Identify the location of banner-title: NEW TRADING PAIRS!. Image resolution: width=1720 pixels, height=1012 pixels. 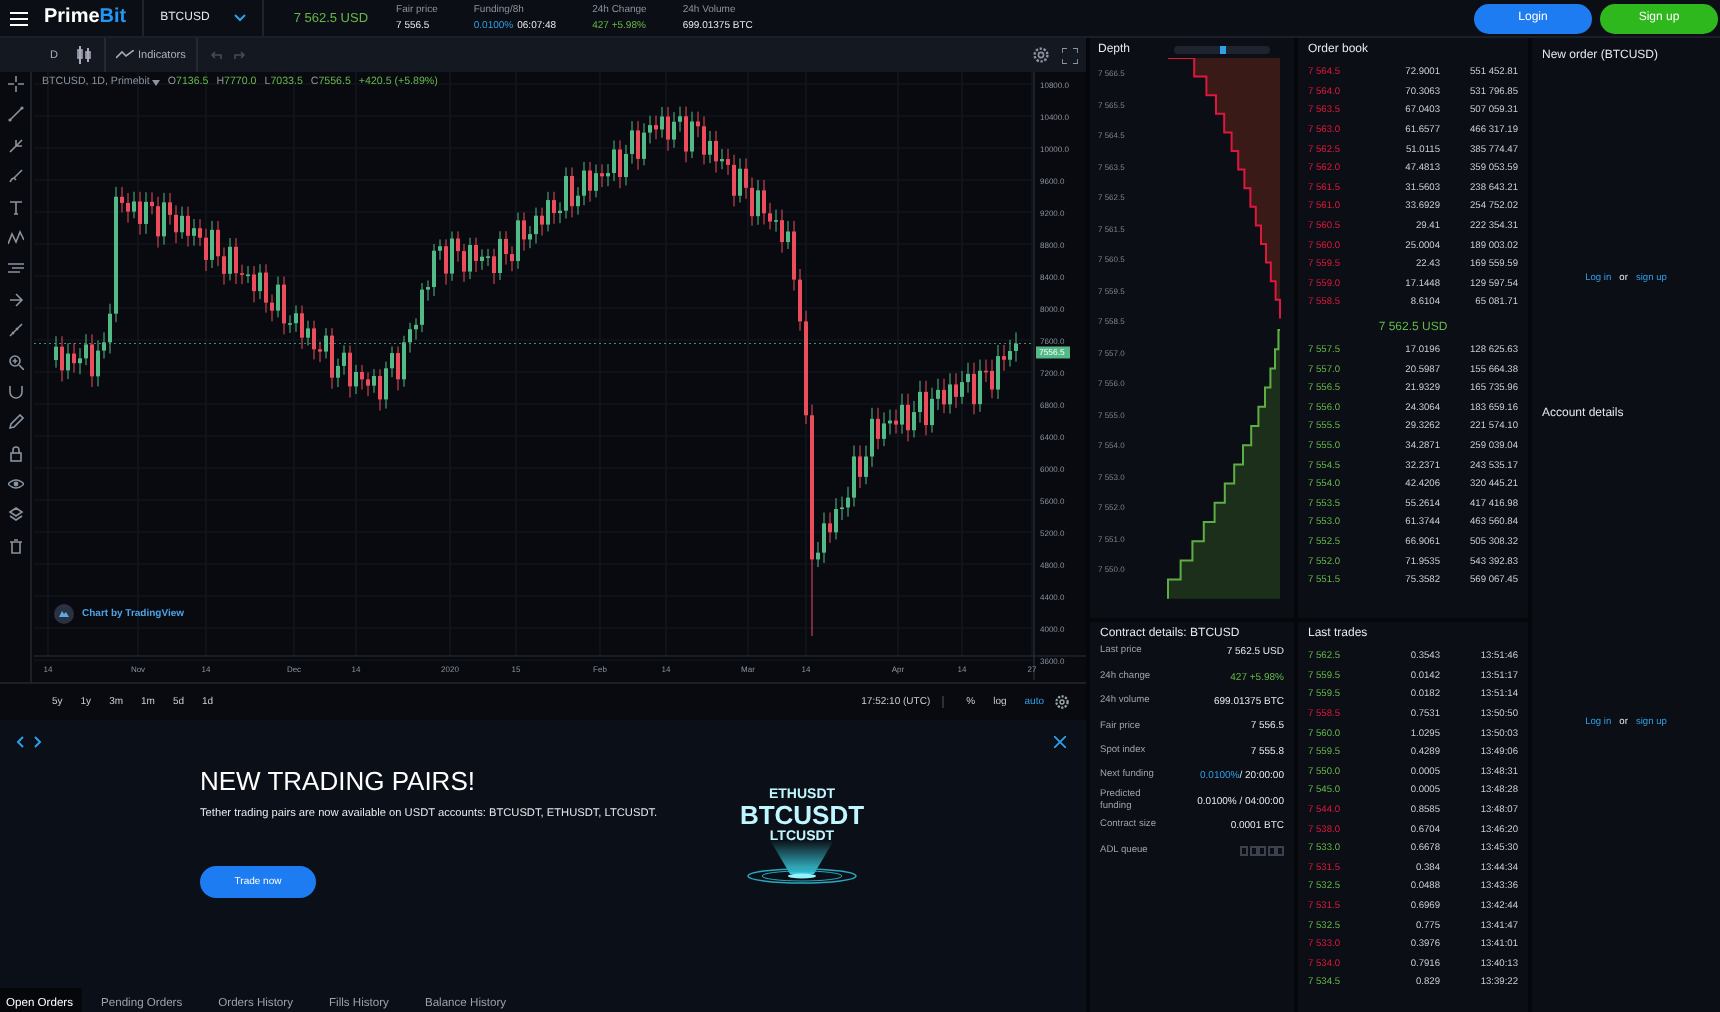
(338, 781).